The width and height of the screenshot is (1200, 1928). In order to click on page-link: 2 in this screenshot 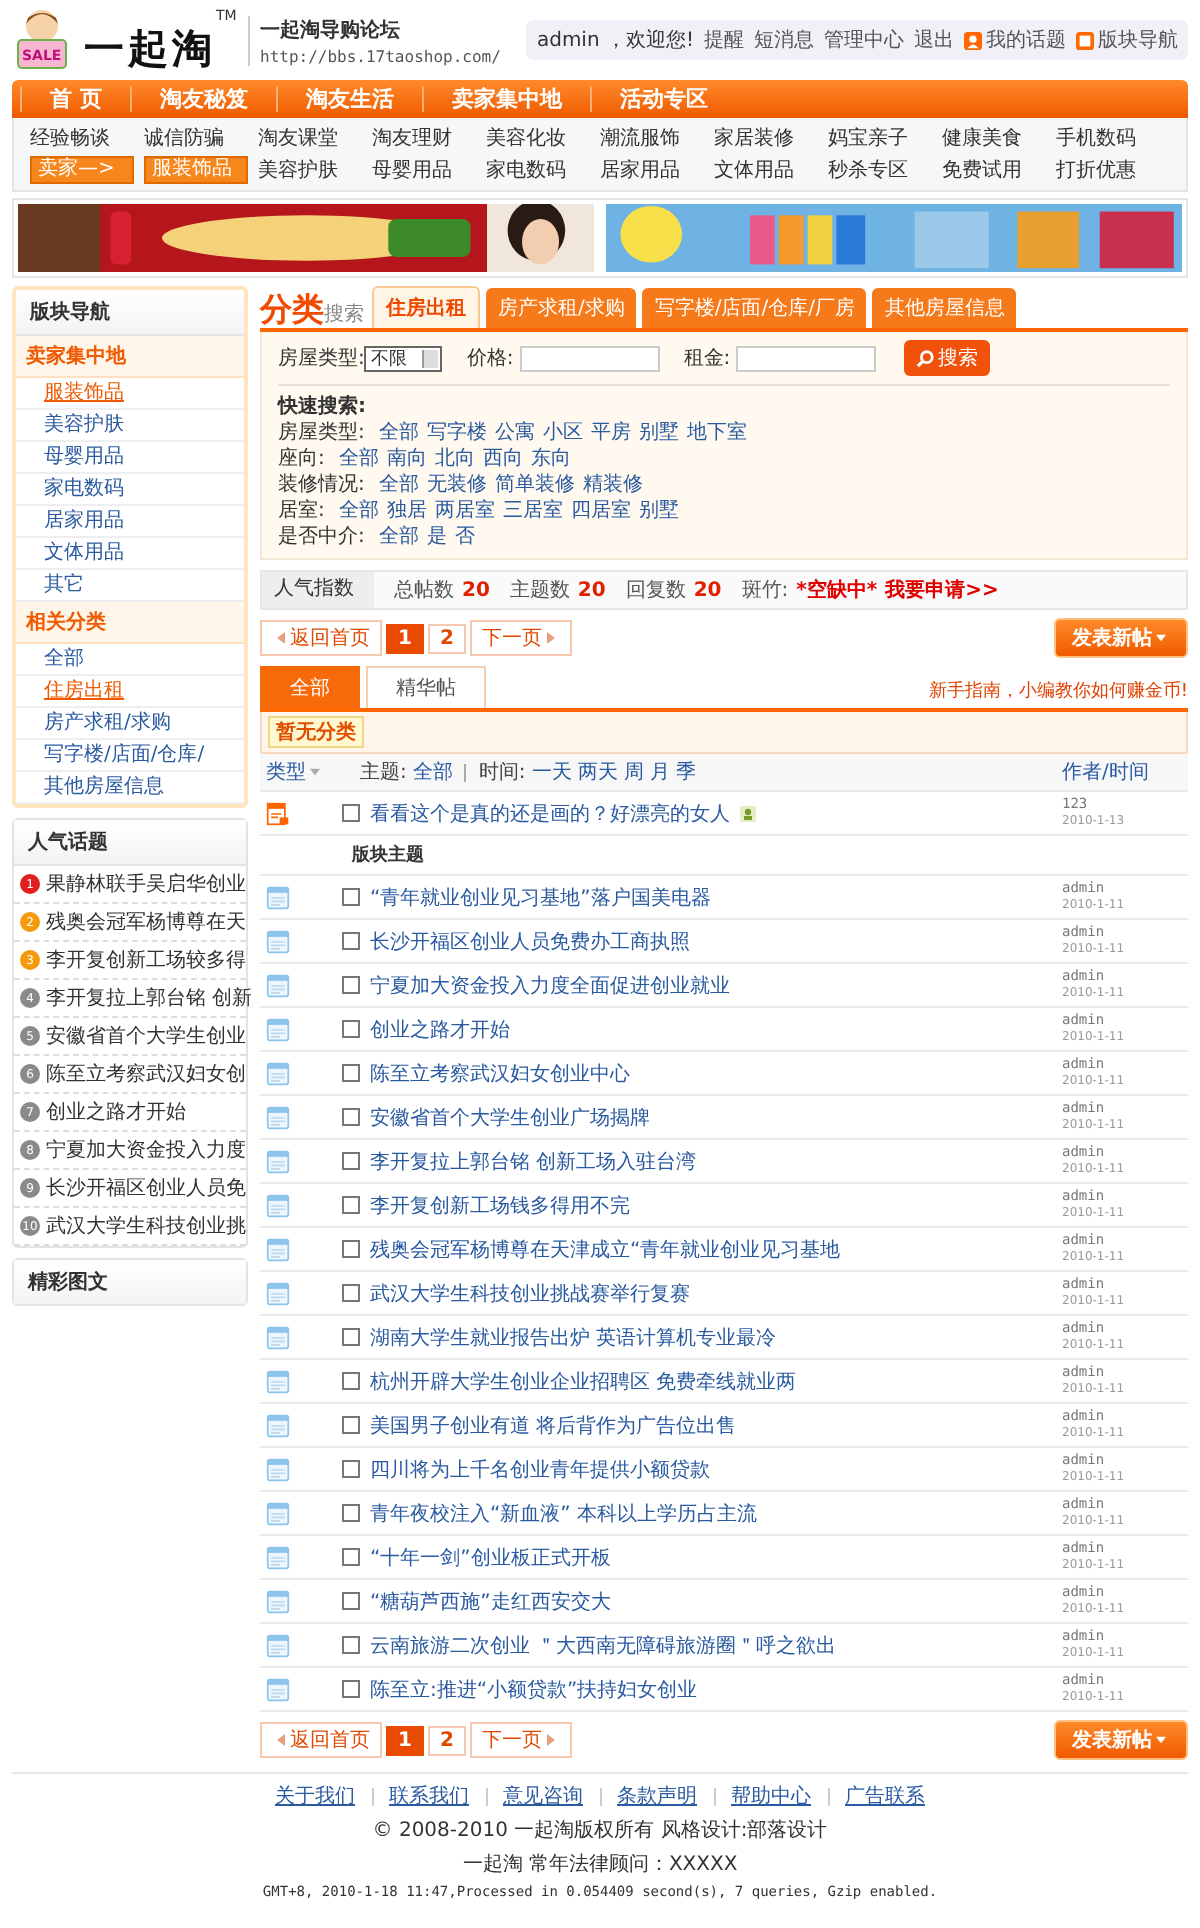, I will do `click(446, 638)`.